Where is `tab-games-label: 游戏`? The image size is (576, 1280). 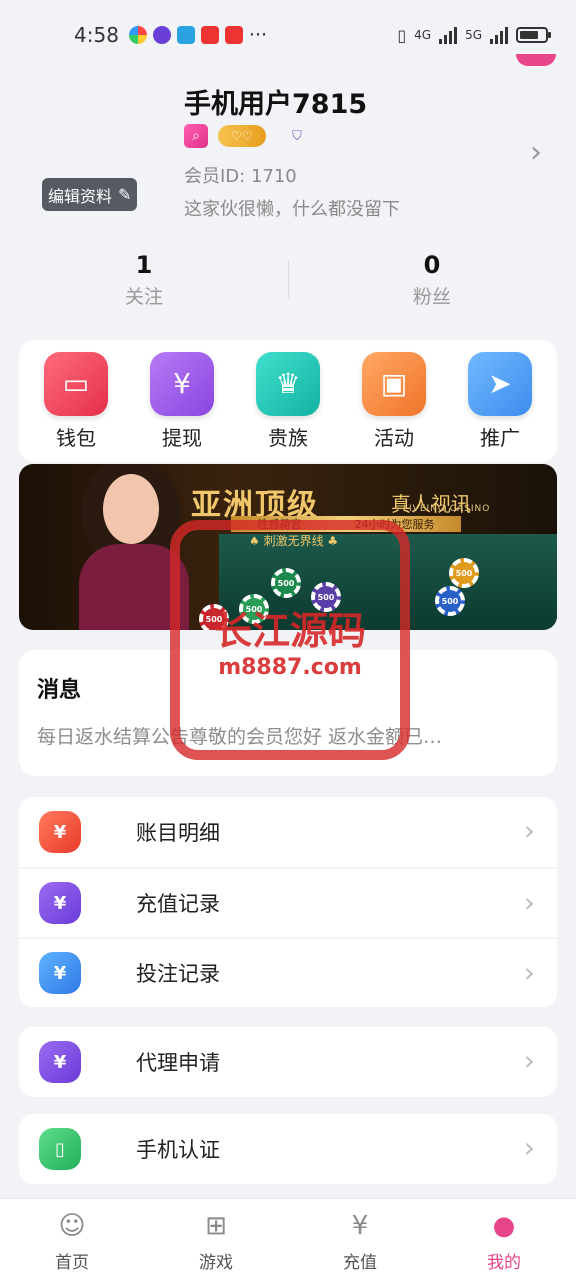 tab-games-label: 游戏 is located at coordinates (216, 1263).